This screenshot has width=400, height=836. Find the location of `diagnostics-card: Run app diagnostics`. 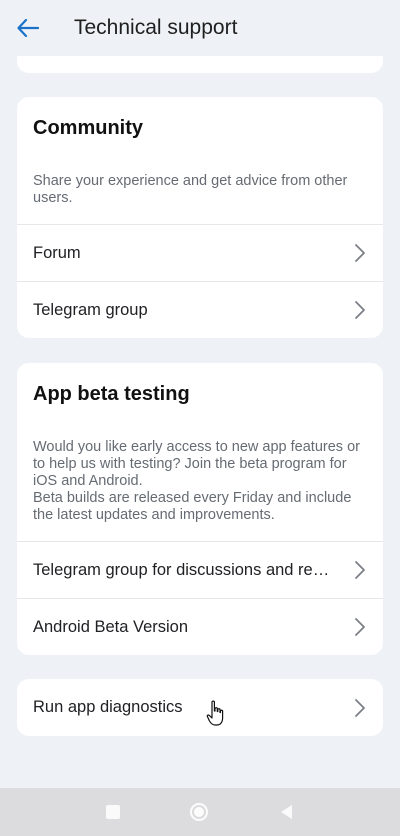

diagnostics-card: Run app diagnostics is located at coordinates (200, 707).